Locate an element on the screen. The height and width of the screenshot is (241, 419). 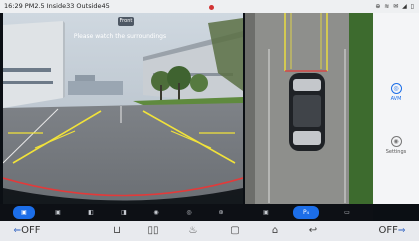
home-icon: ⌂ is located at coordinates (275, 230).